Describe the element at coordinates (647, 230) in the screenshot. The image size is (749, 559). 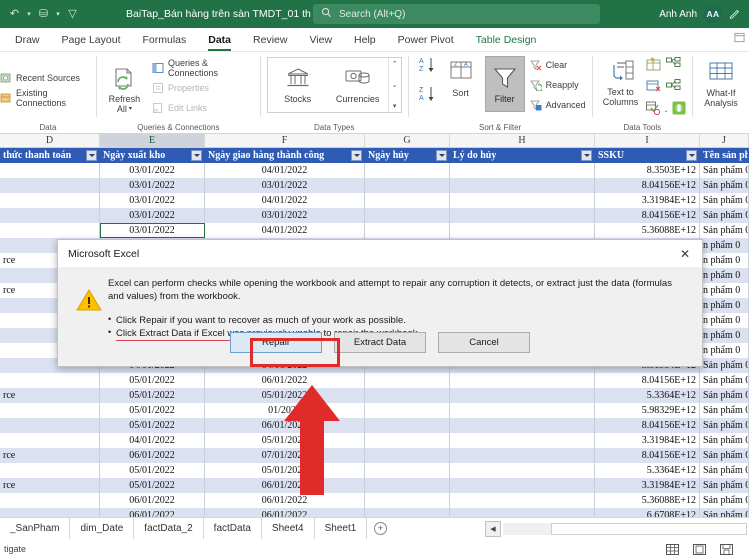
I see `table-cell: 5.36088E+12` at that location.